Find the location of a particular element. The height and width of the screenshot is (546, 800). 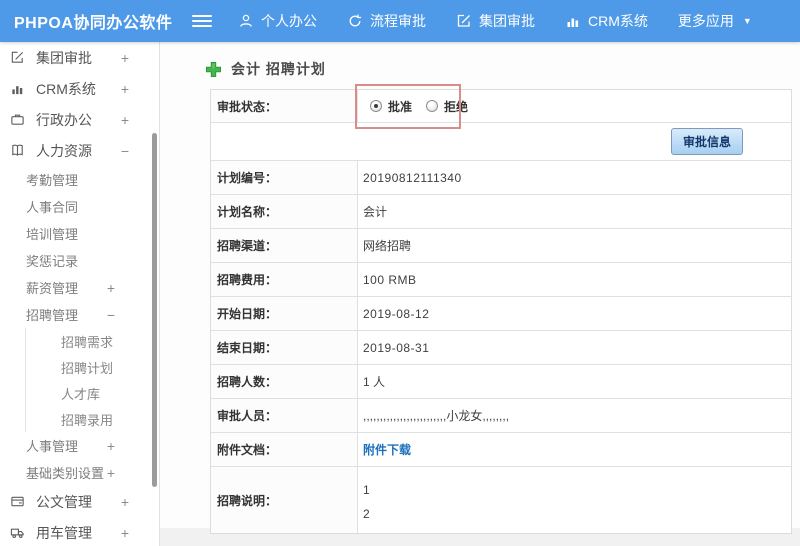

field-value: ,,,,,,,,,,,,,,,,,,,,,,,,,小龙女,,,,,,,, is located at coordinates (436, 416).